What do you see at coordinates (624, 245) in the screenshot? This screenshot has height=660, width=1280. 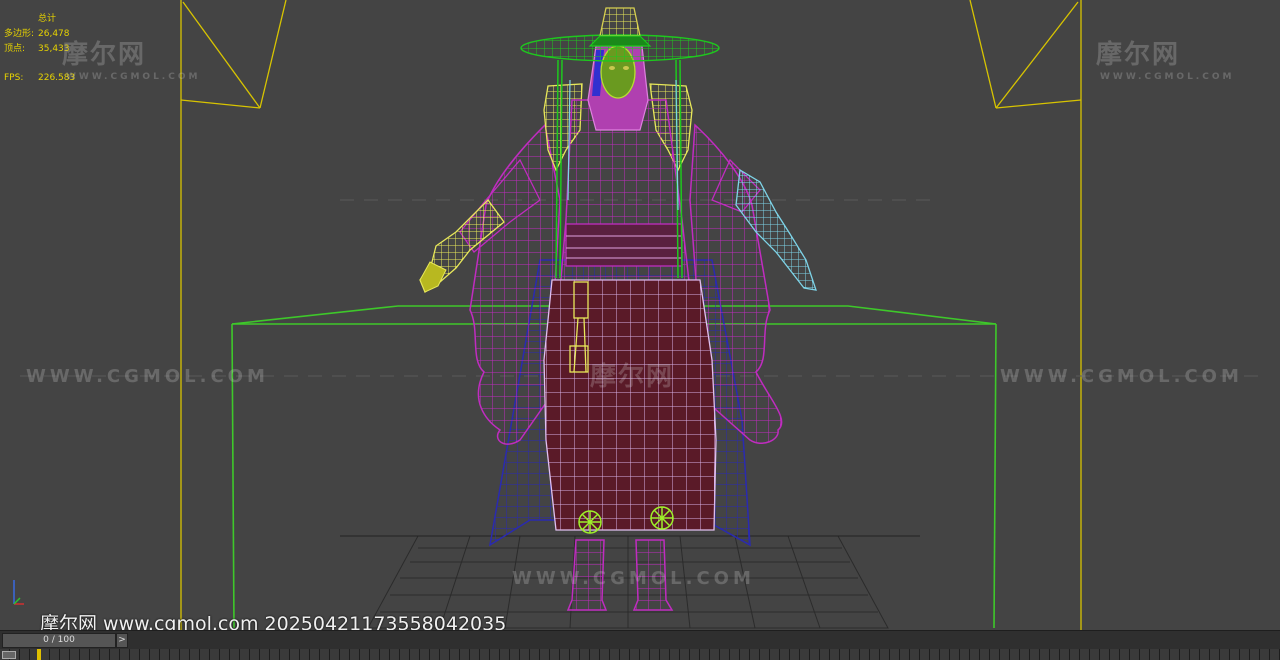 I see `belt` at bounding box center [624, 245].